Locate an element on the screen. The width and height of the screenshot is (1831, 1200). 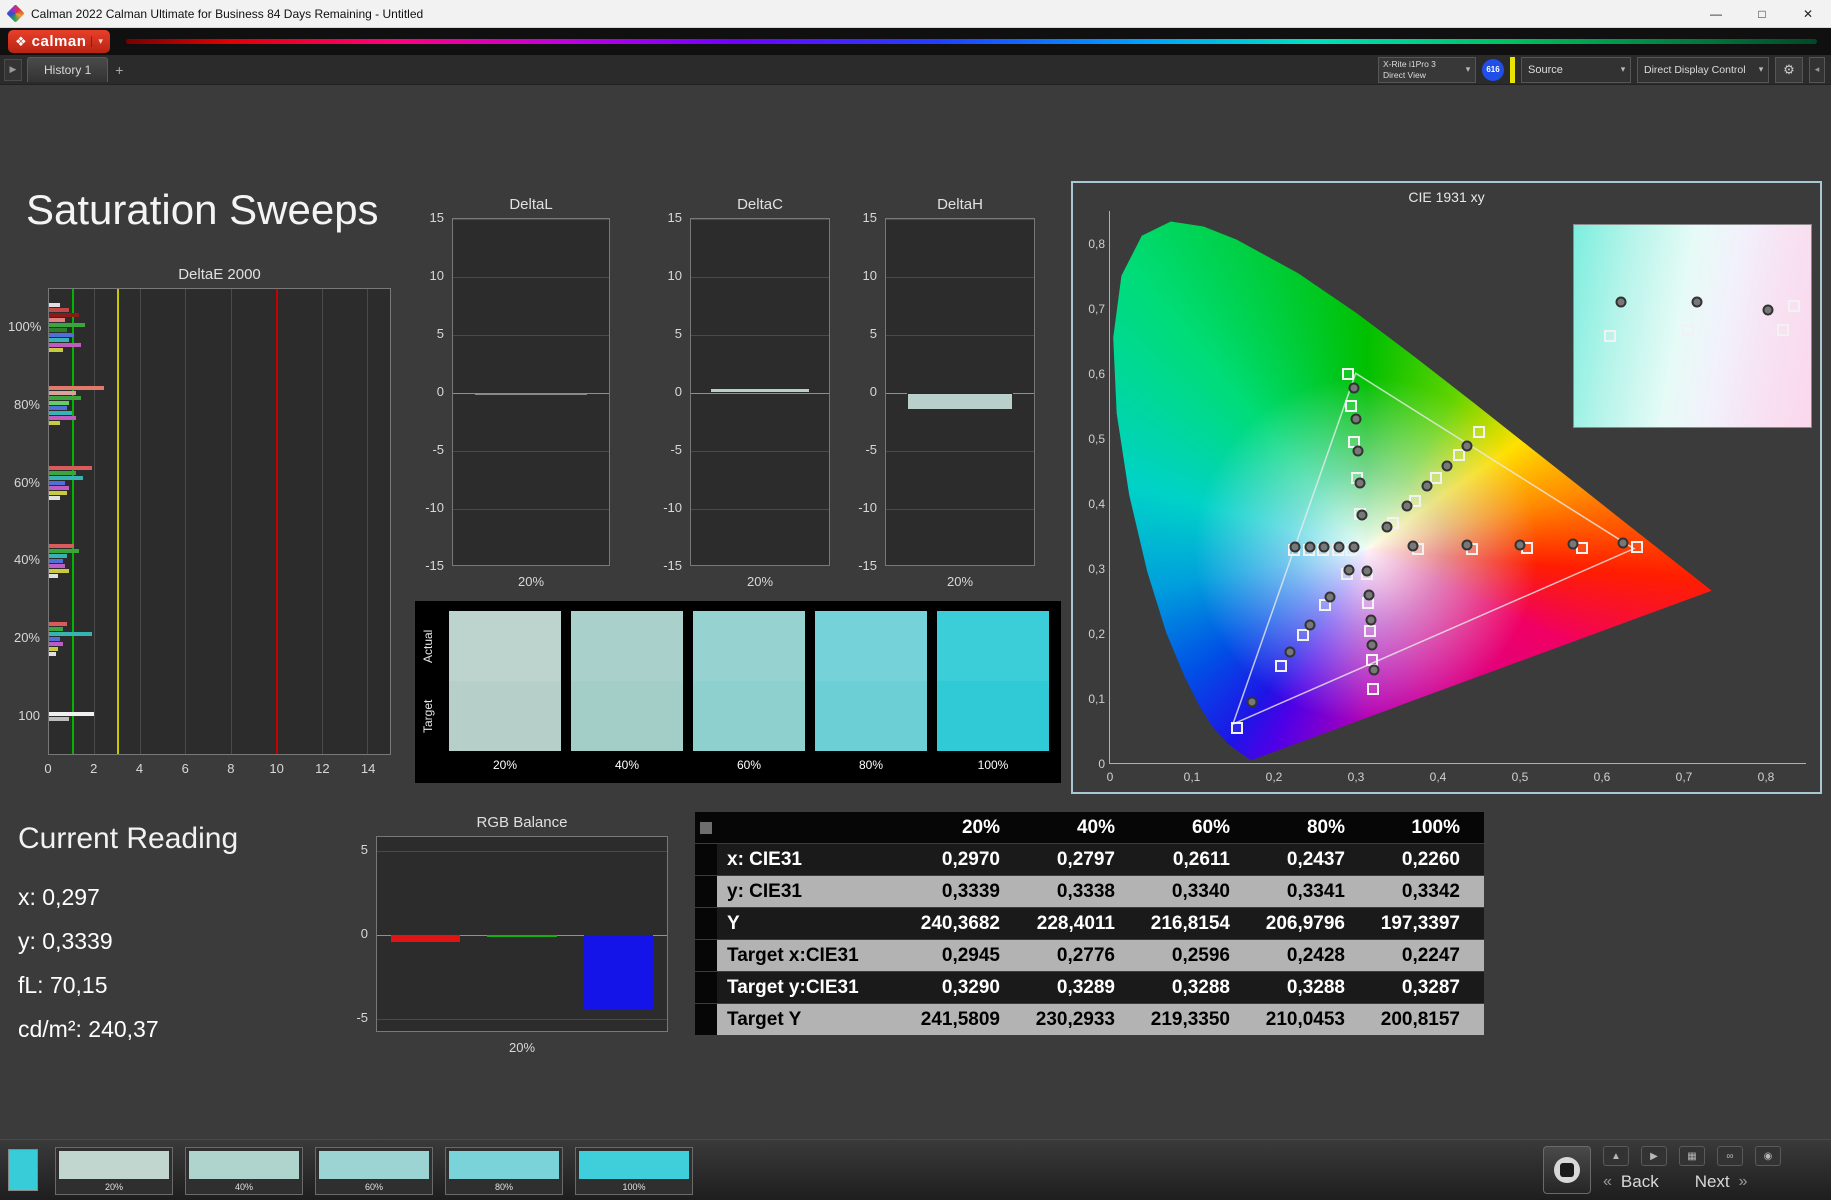
actual-swatch is located at coordinates (749, 646).